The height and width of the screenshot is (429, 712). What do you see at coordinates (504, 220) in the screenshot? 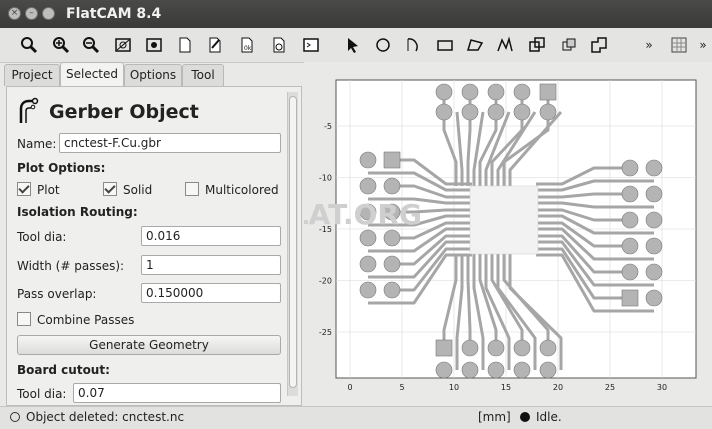
I see `chip-footprint` at bounding box center [504, 220].